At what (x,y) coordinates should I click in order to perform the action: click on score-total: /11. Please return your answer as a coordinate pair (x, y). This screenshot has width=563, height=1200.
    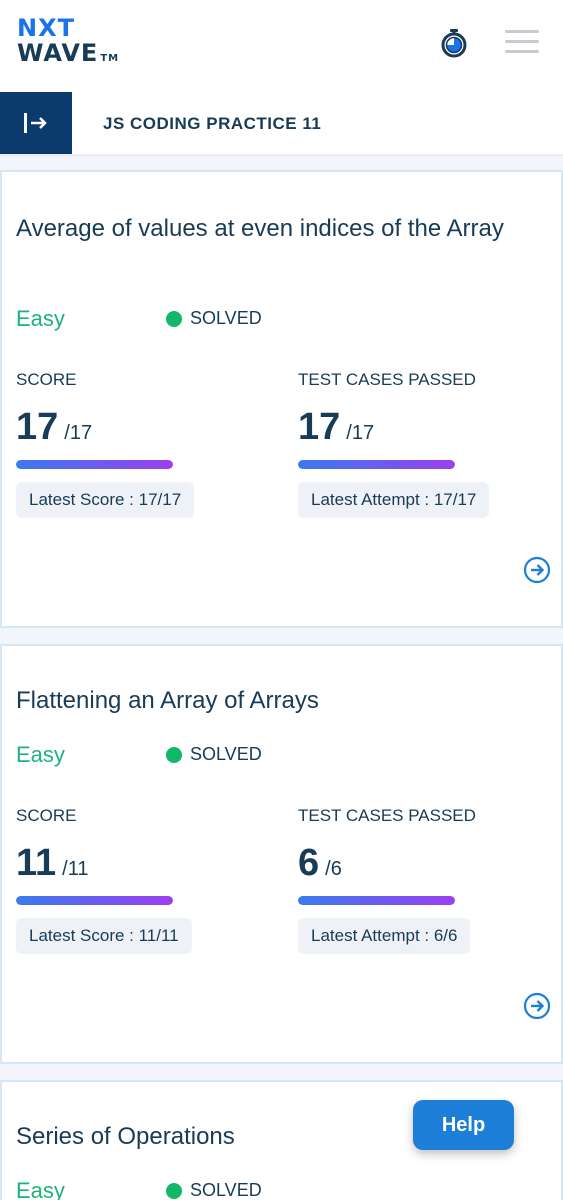
    Looking at the image, I should click on (75, 869).